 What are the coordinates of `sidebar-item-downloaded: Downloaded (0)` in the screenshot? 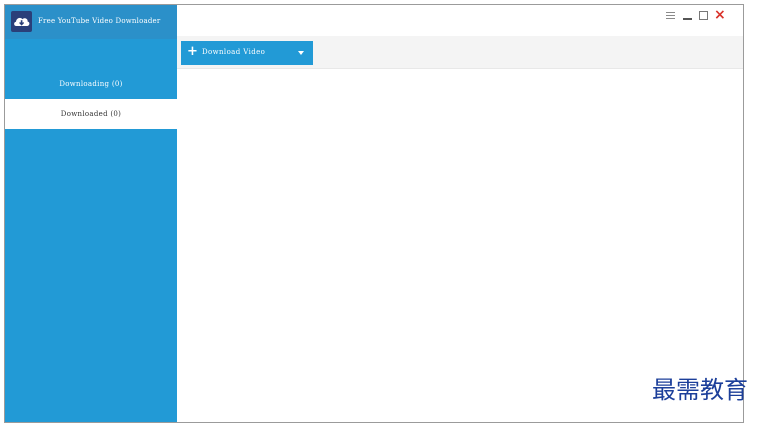 It's located at (91, 114).